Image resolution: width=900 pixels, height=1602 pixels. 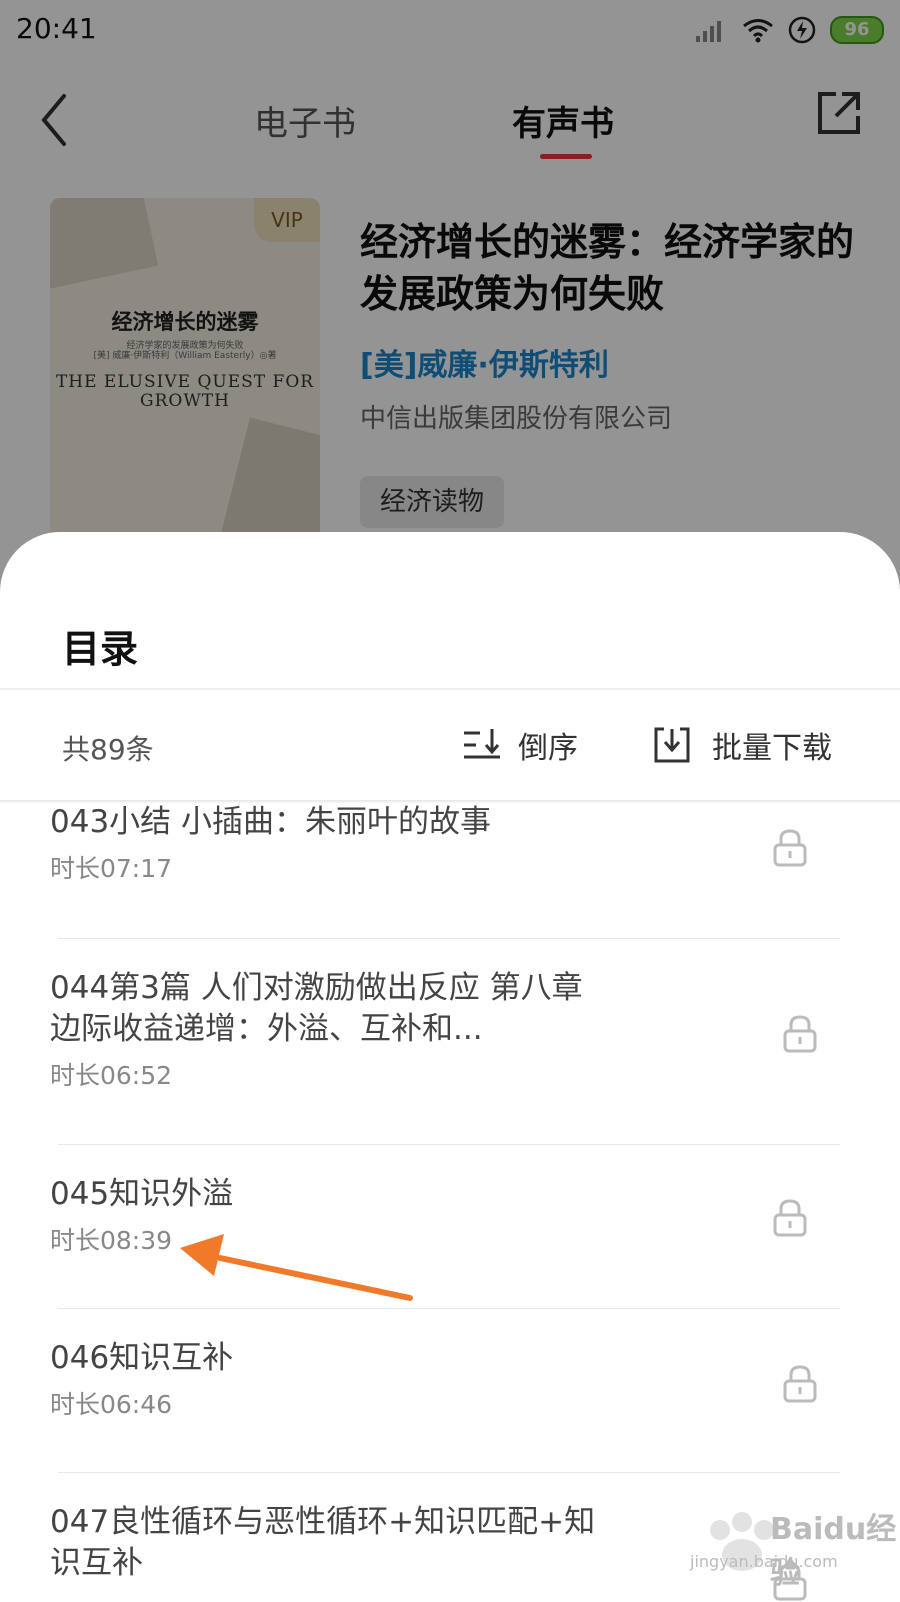 What do you see at coordinates (271, 822) in the screenshot?
I see `chapter-title: 043小结 小插曲：朱丽叶的故事` at bounding box center [271, 822].